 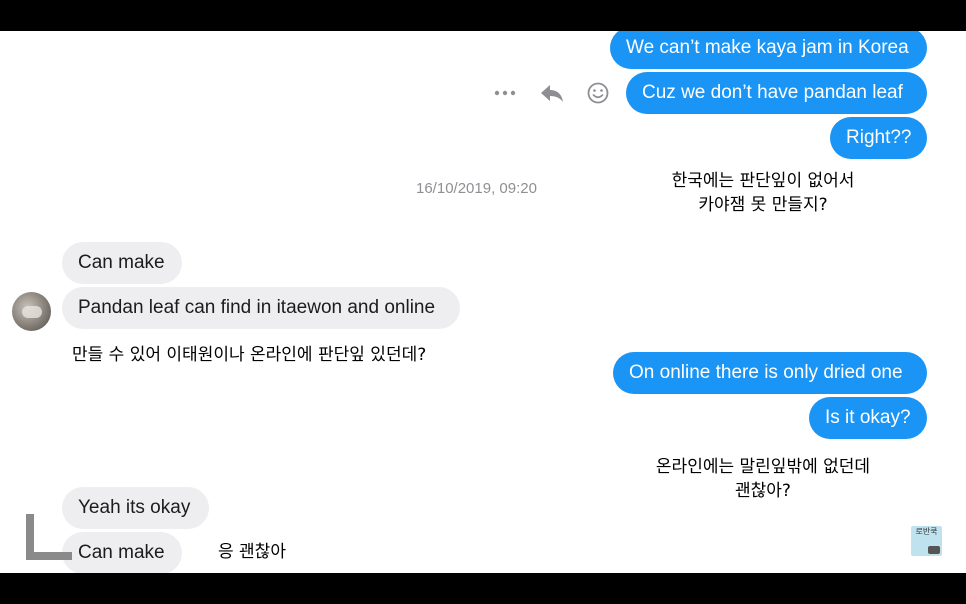 What do you see at coordinates (505, 93) in the screenshot?
I see `more-dots-icon` at bounding box center [505, 93].